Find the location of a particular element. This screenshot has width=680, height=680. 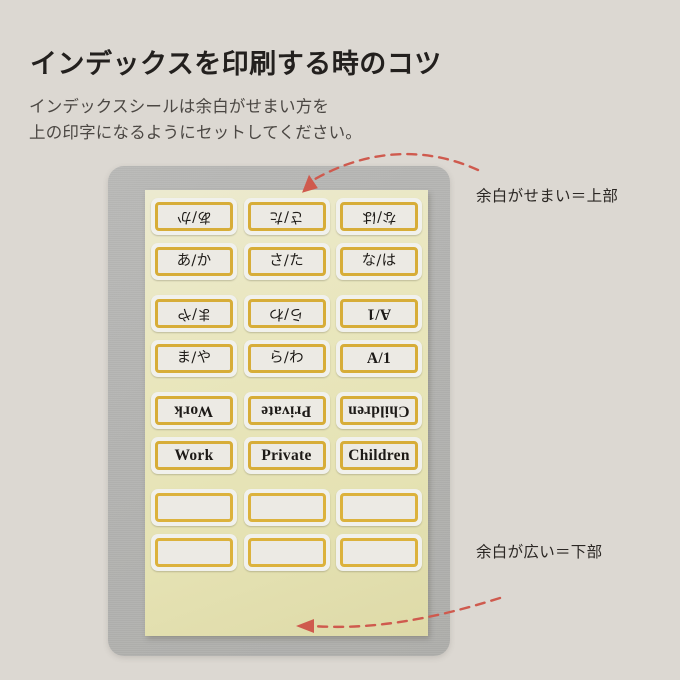

annotation-bottom-label: 余白が広い＝下部 is located at coordinates (539, 552).